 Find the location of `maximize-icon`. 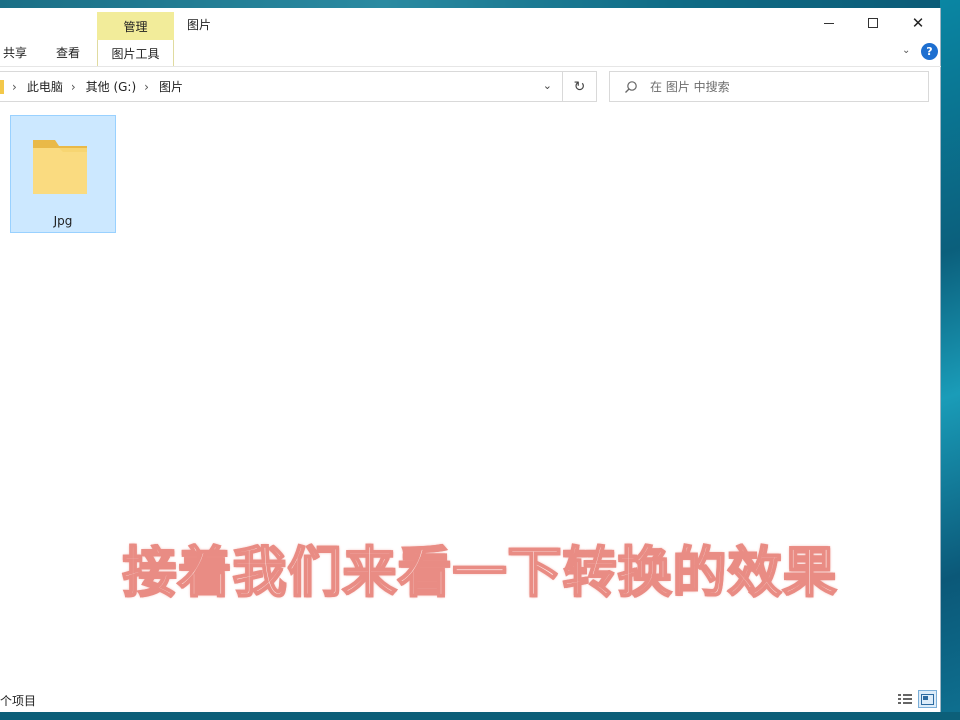

maximize-icon is located at coordinates (873, 23).